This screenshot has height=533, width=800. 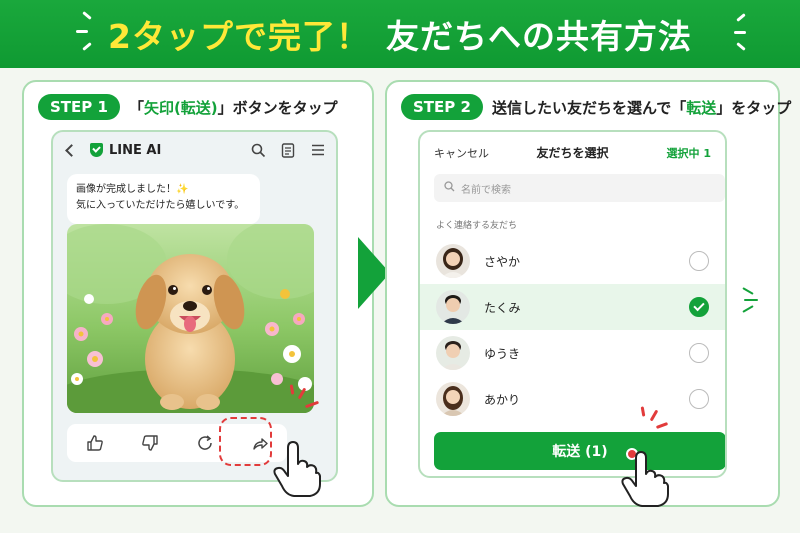 What do you see at coordinates (589, 107) in the screenshot?
I see `step2-text-pre: 送信したい友だちを選んで「` at bounding box center [589, 107].